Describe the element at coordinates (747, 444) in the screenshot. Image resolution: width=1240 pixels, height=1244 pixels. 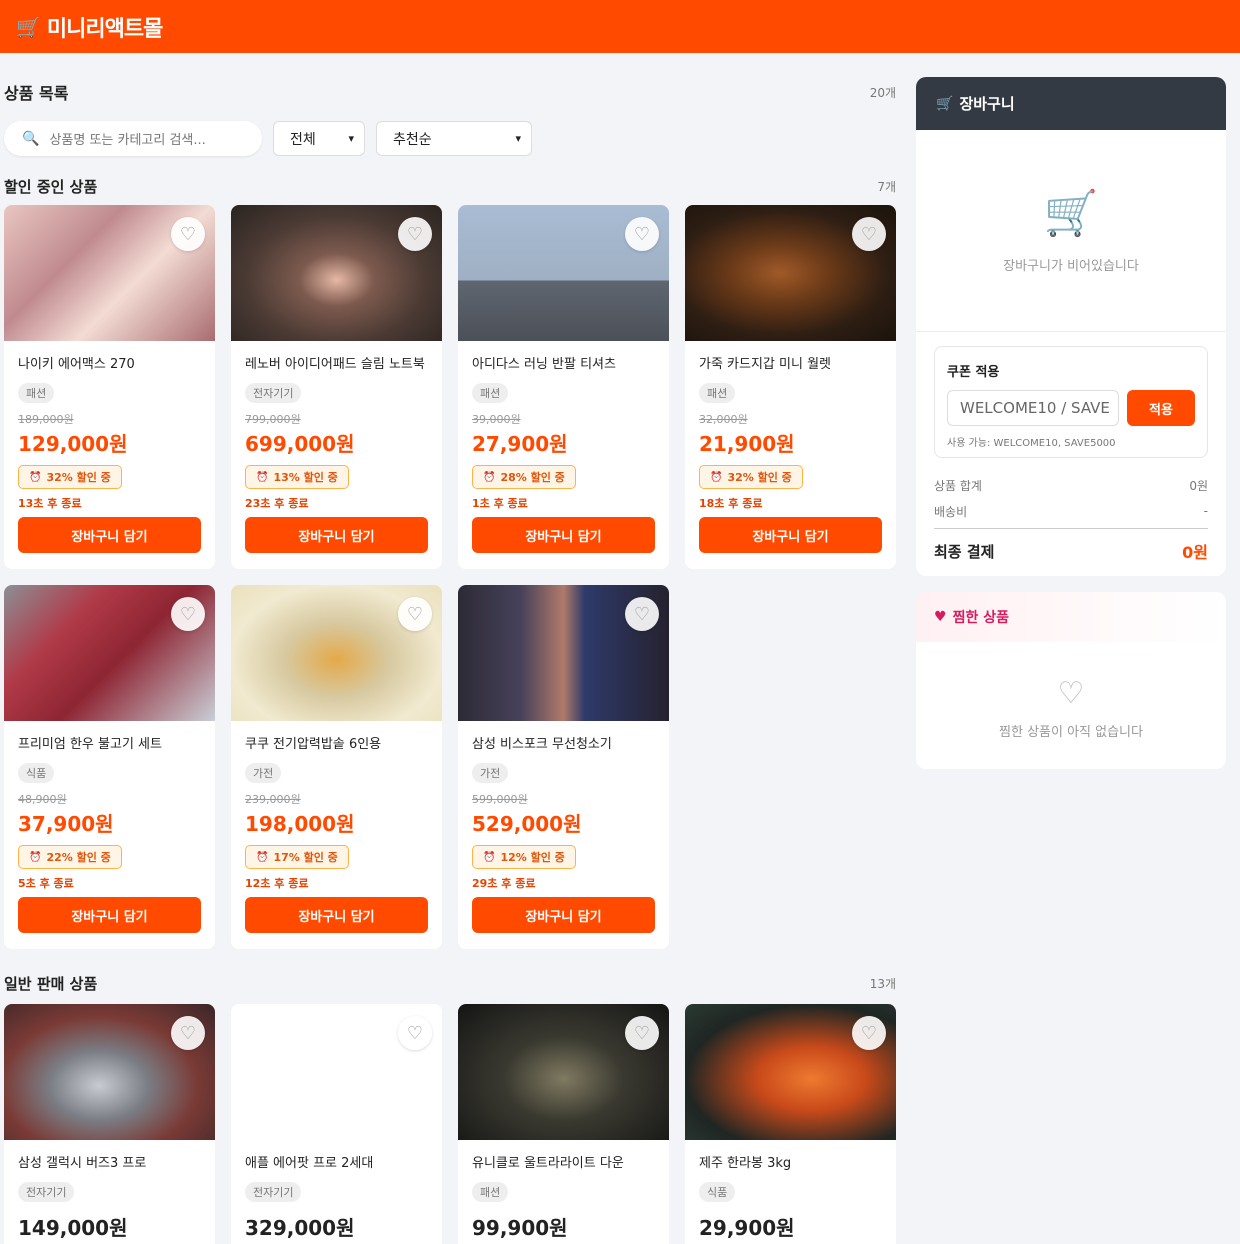
I see `sale-price: 21,900원` at that location.